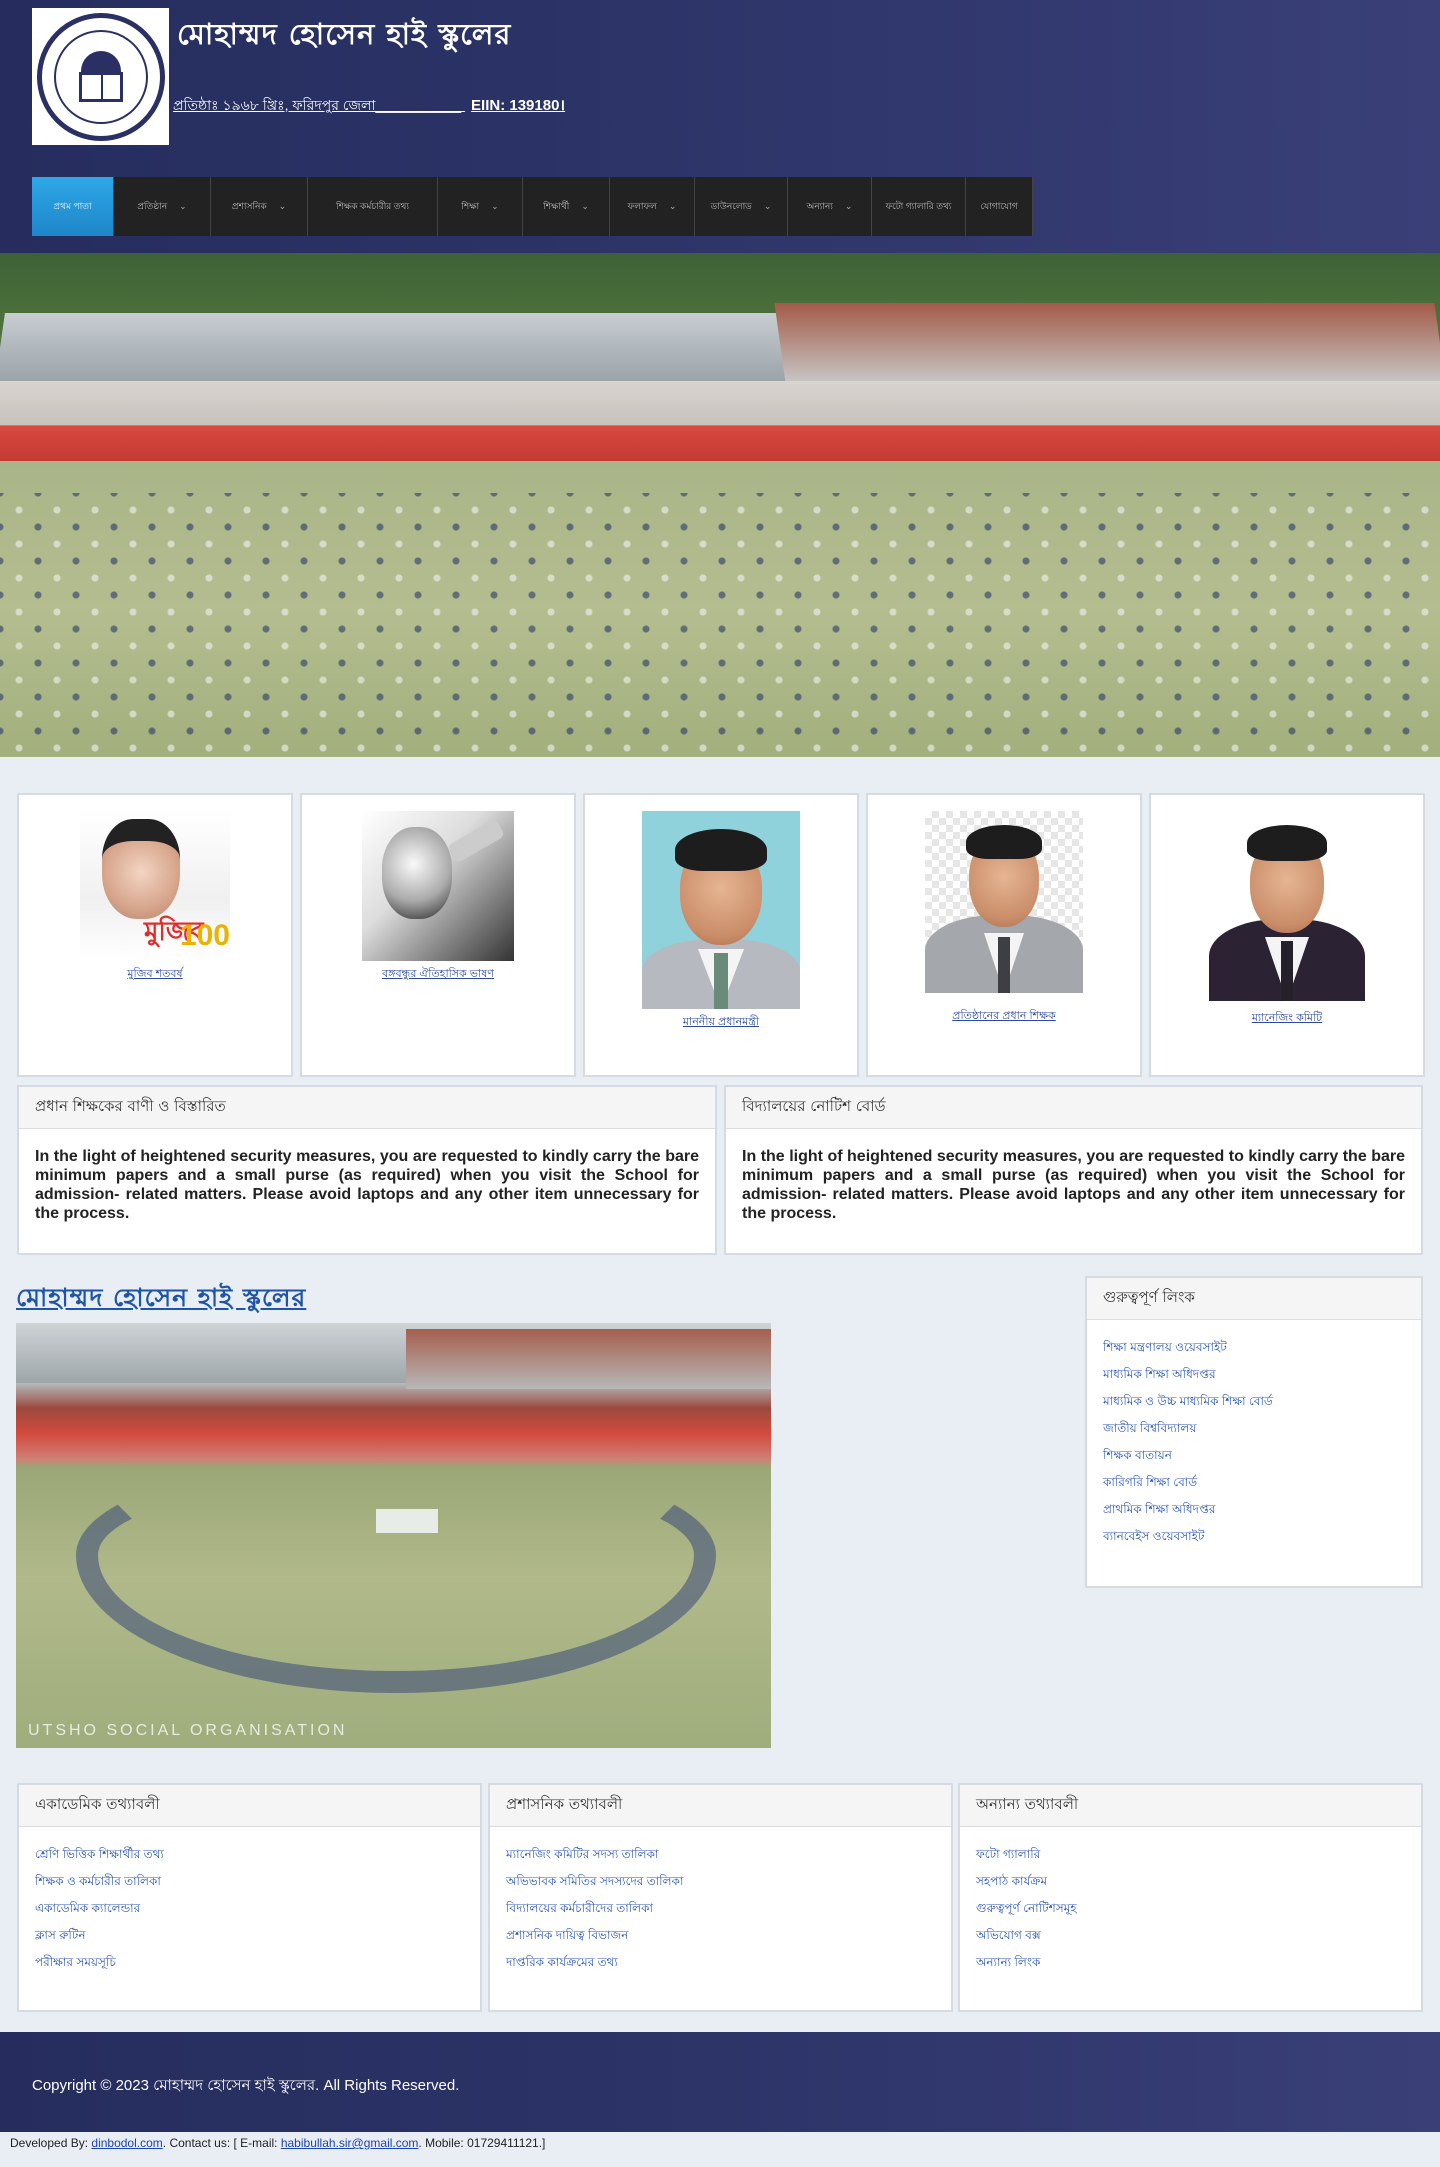 This screenshot has width=1440, height=2167. What do you see at coordinates (373, 206) in the screenshot?
I see `nav-item-teachers-staff: শিক্ষক কর্মচারীর তথ্য` at bounding box center [373, 206].